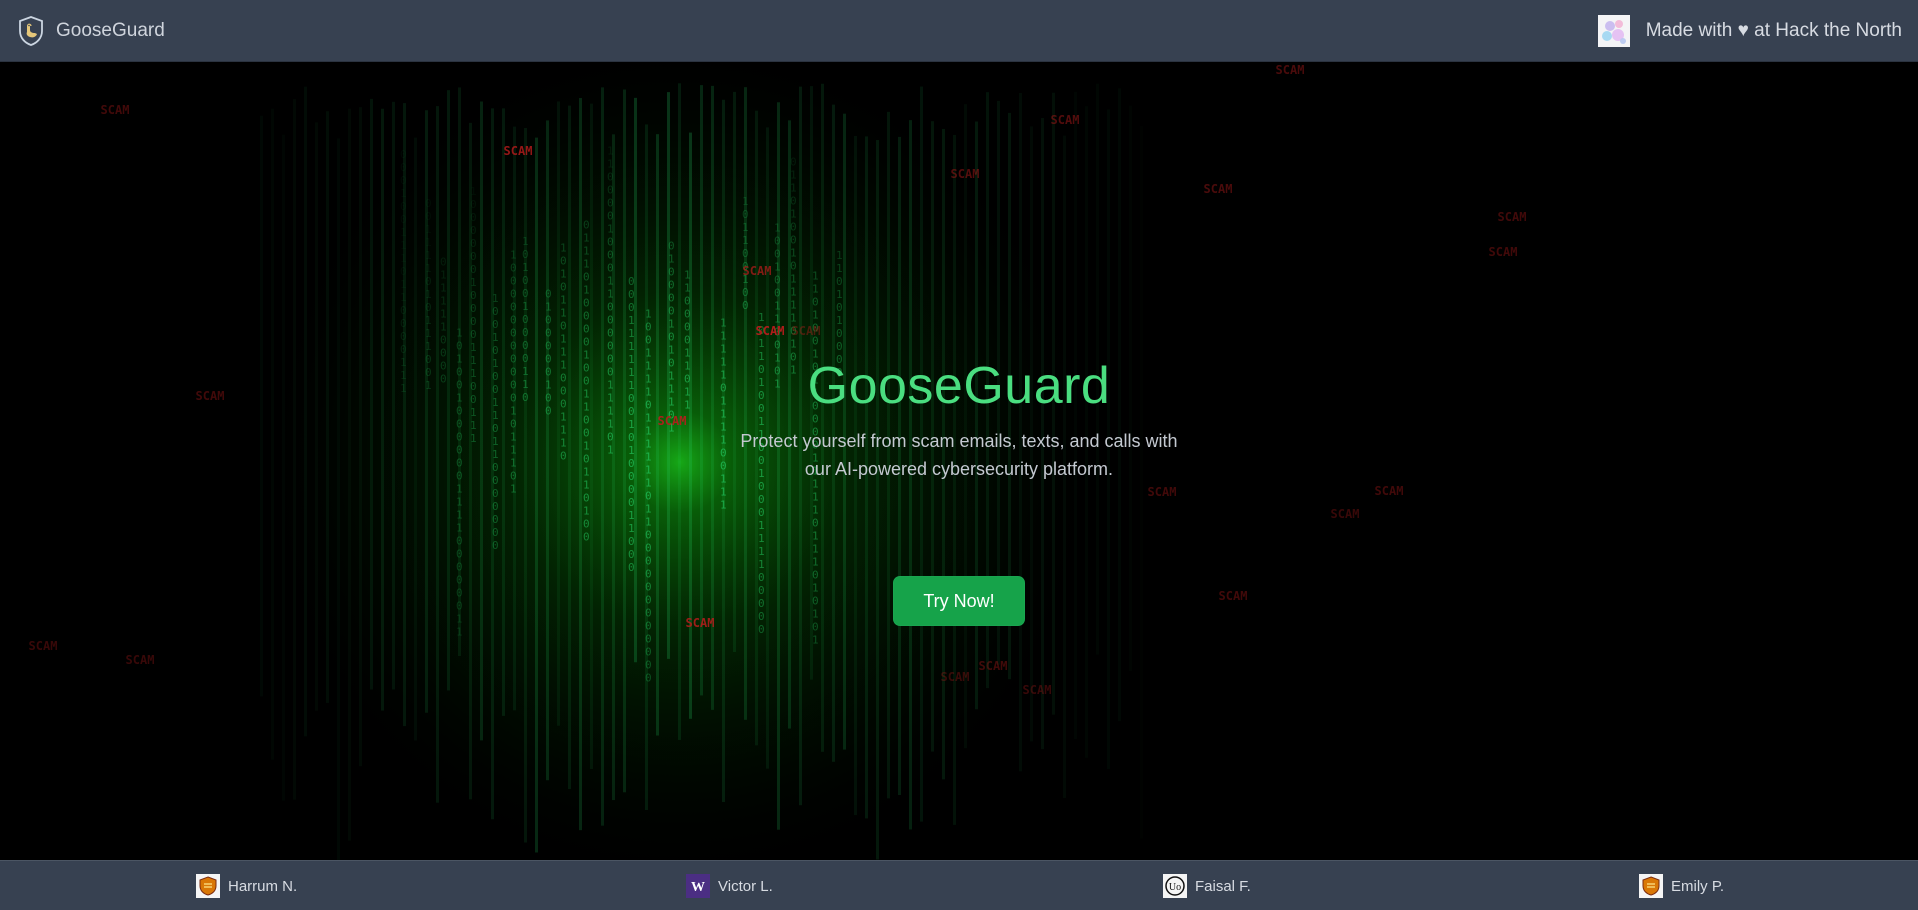  Describe the element at coordinates (698, 886) in the screenshot. I see `w-logo-icon: W` at that location.